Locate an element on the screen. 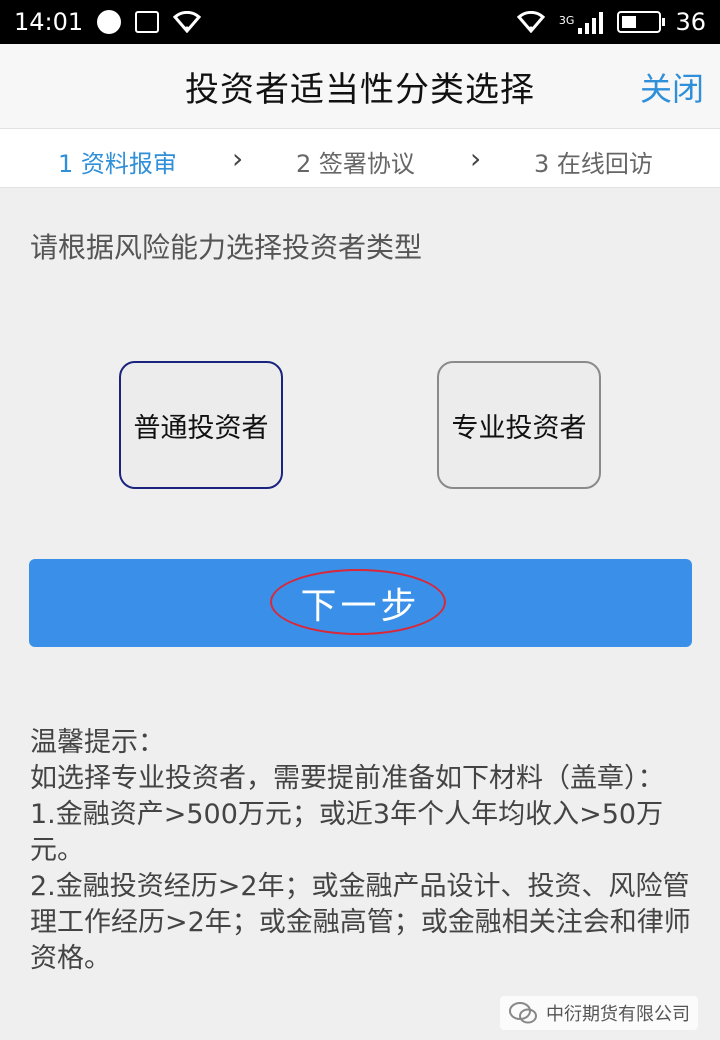  status-bar-left: 14:01 is located at coordinates (108, 22).